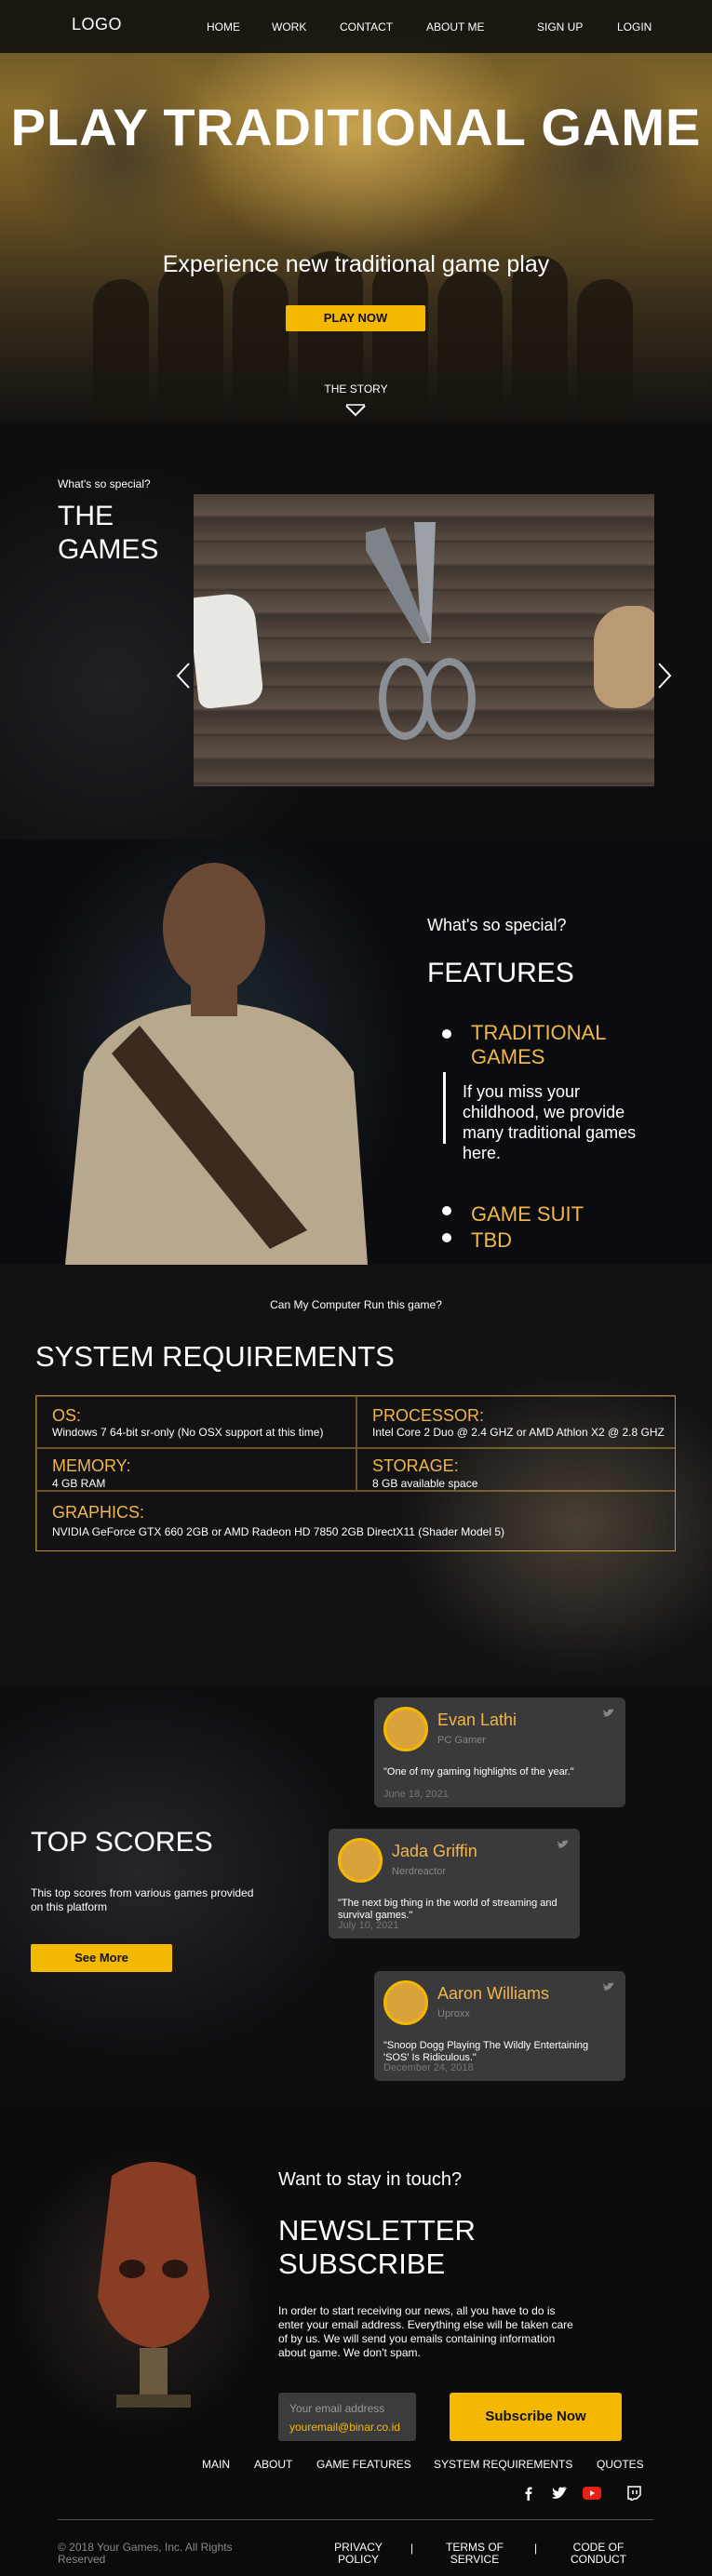 This screenshot has height=2576, width=712. I want to click on rock-image, so click(624, 657).